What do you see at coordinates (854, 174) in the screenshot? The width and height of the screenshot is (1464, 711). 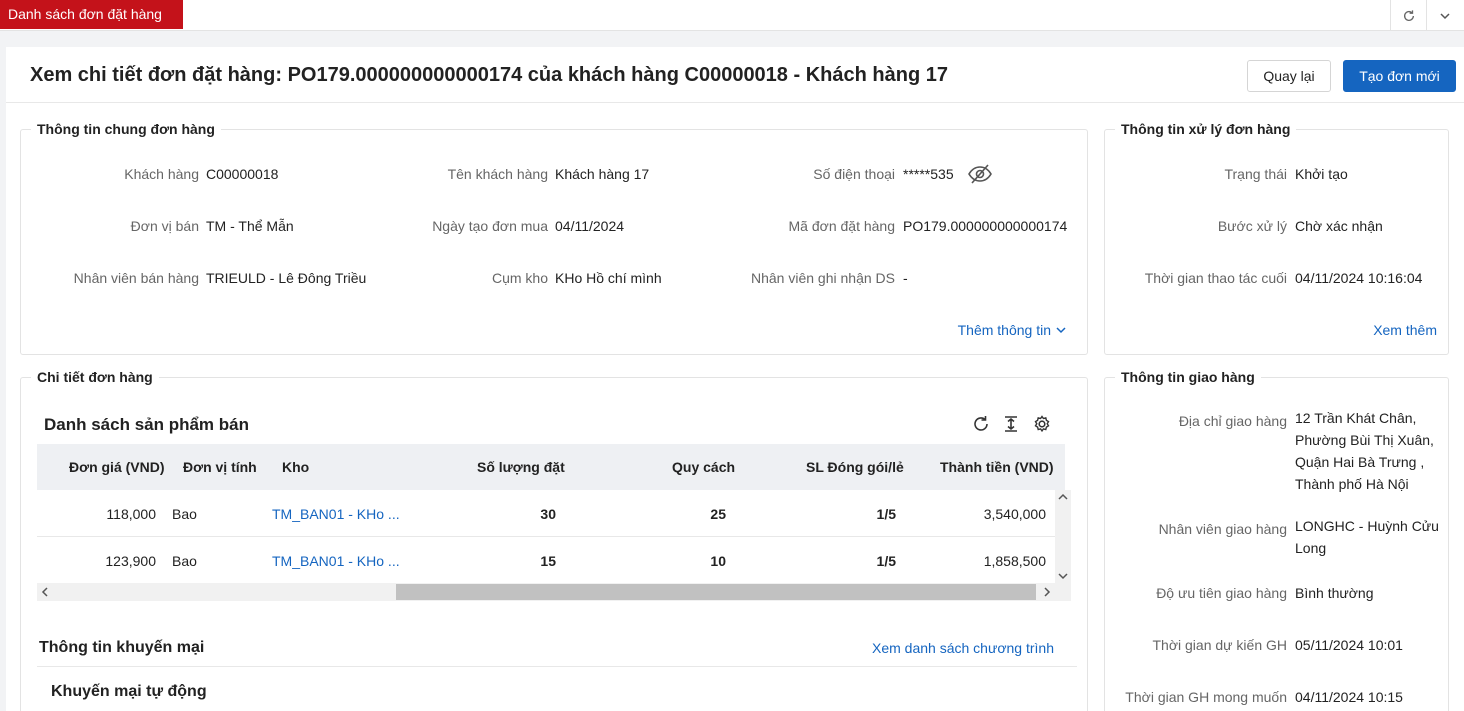 I see `field-label: Số điện thoại` at bounding box center [854, 174].